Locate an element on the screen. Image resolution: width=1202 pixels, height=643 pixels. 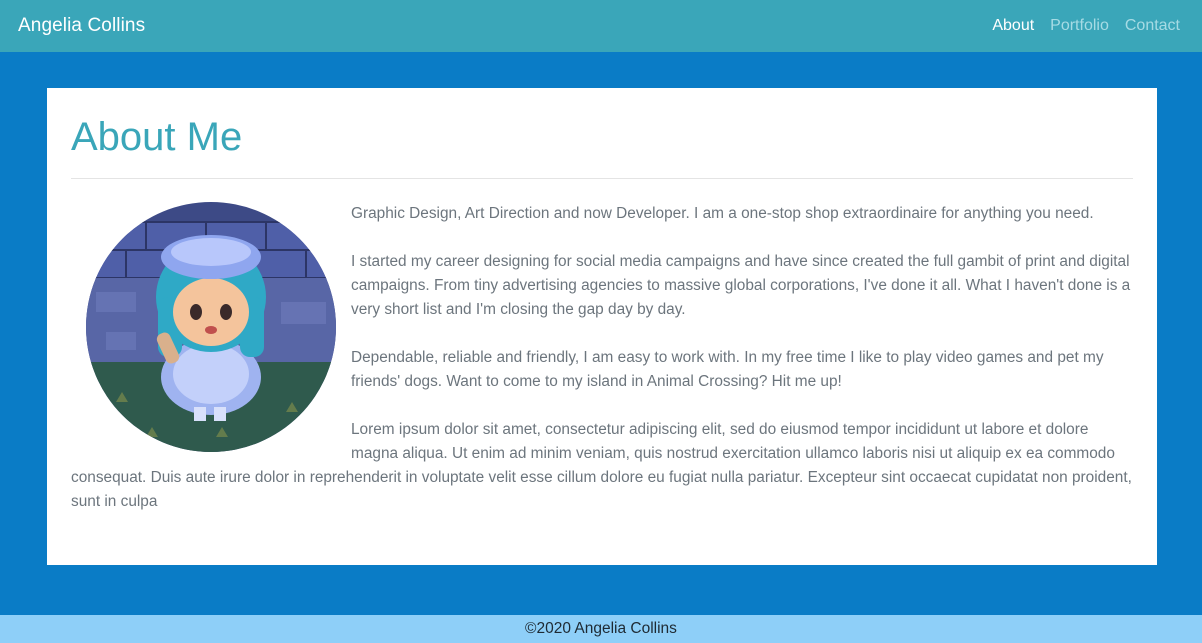
nav-link-about: About is located at coordinates (1013, 26).